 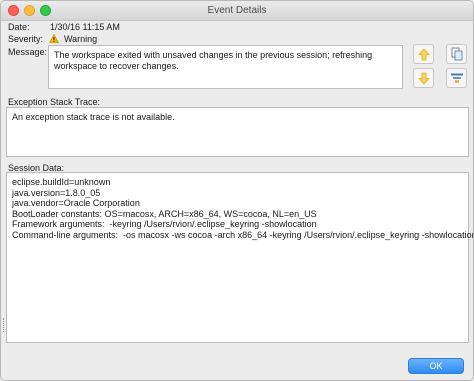 I want to click on next-event-button, so click(x=423, y=78).